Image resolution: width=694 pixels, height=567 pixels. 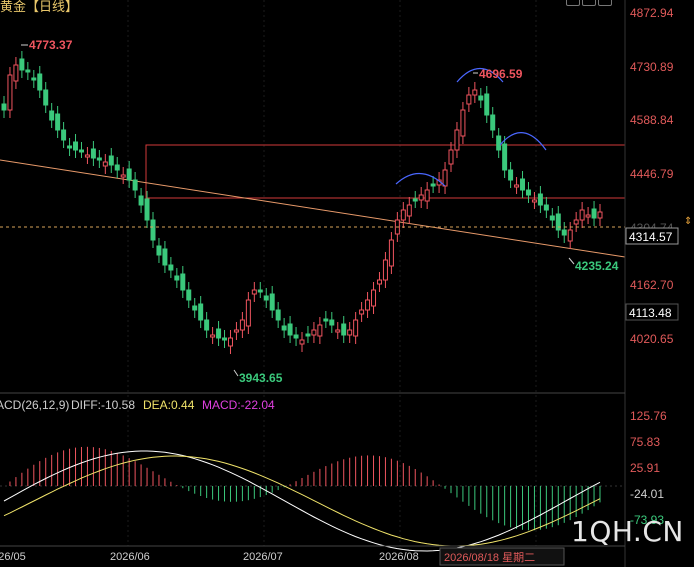 I want to click on macd-tick: -24.01, so click(x=647, y=494).